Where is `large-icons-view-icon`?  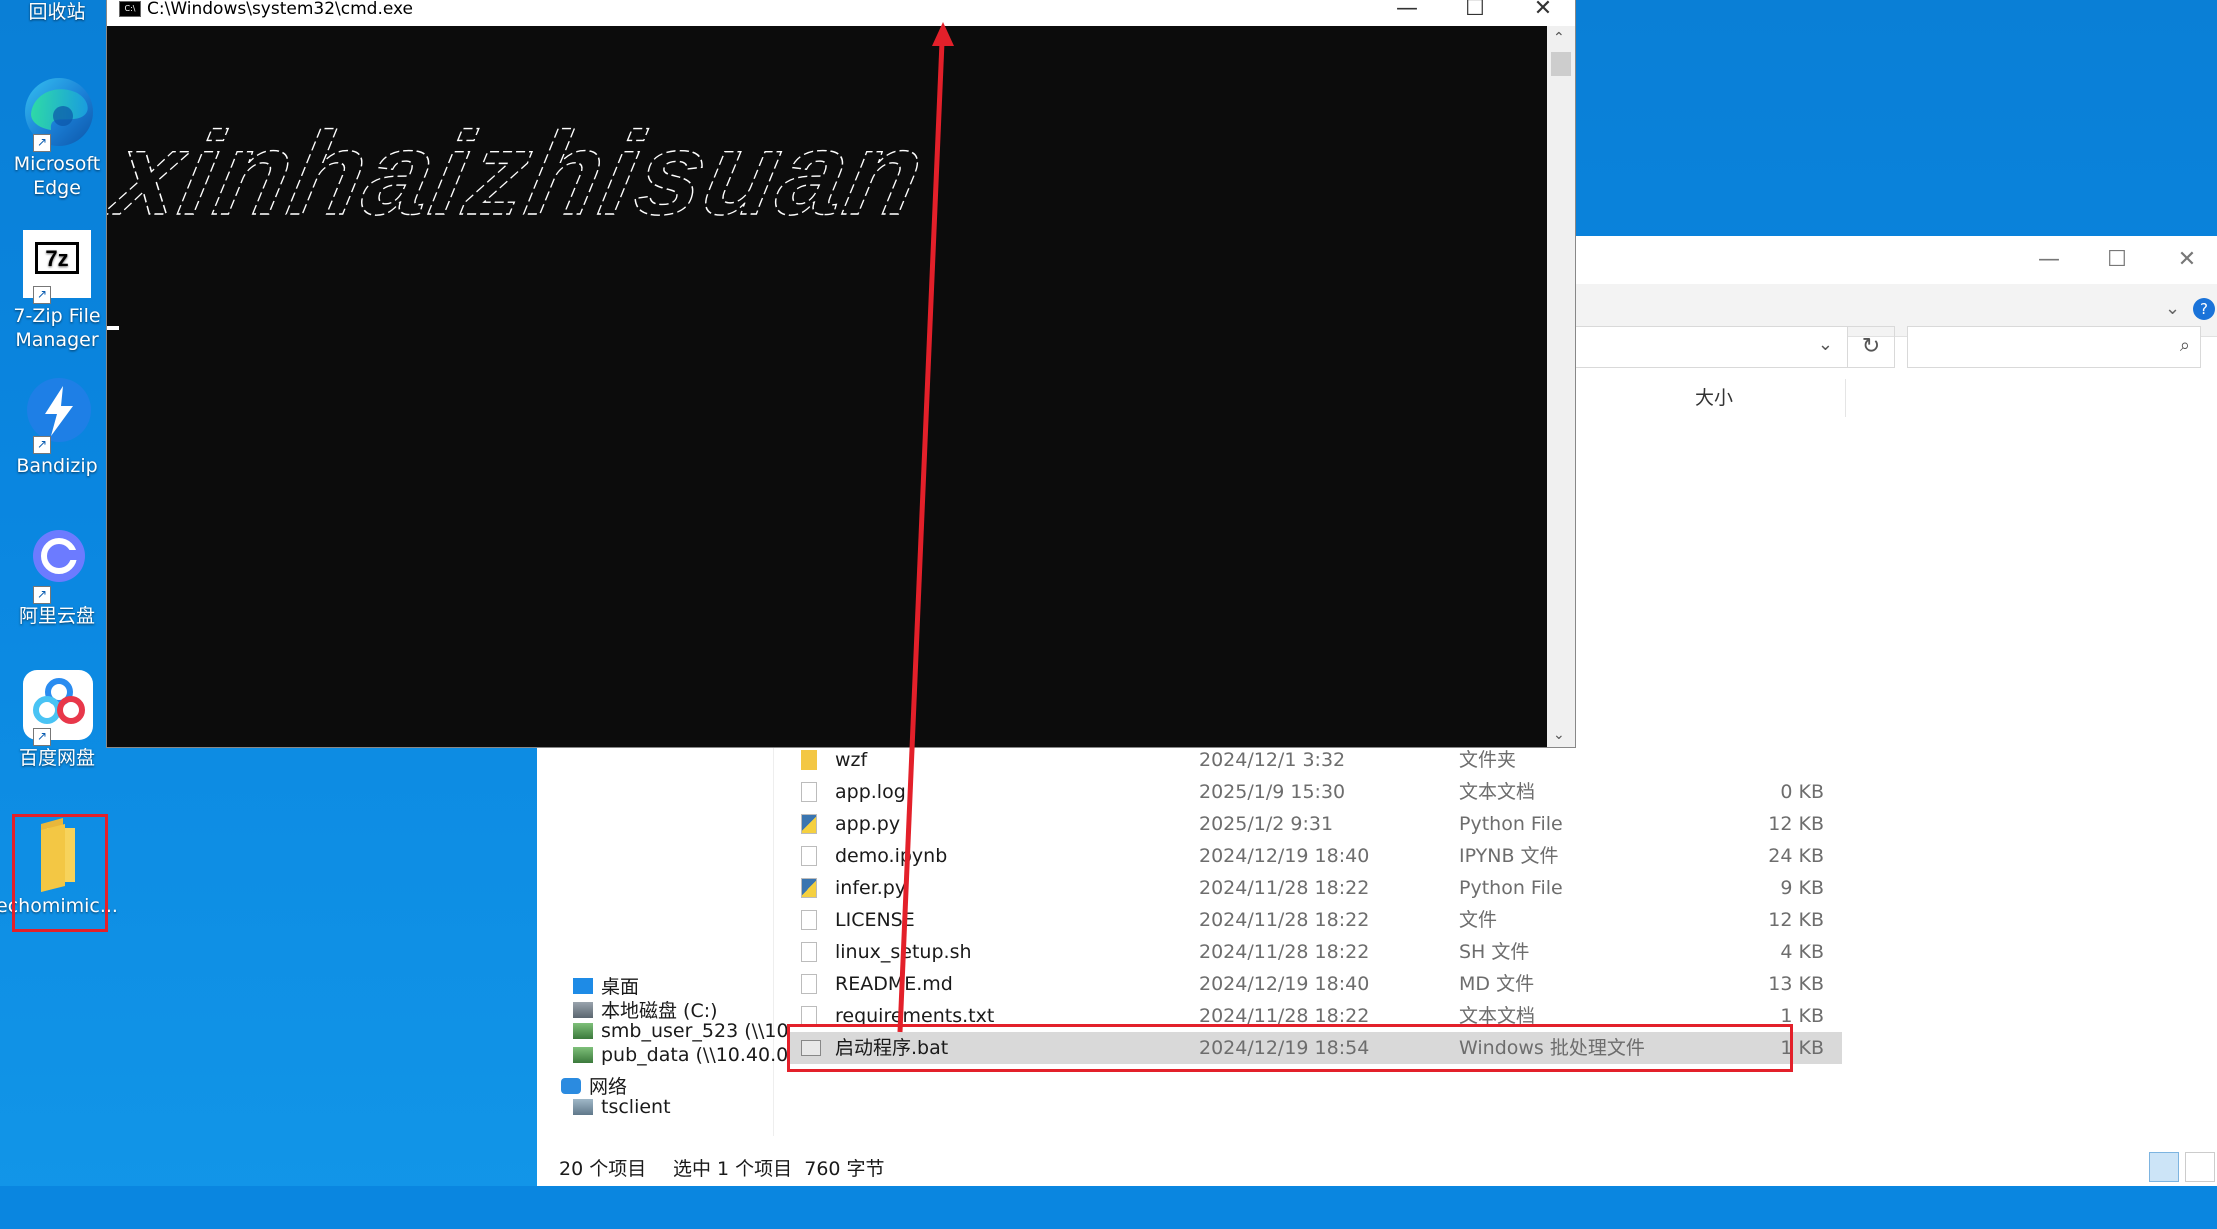 large-icons-view-icon is located at coordinates (2200, 1167).